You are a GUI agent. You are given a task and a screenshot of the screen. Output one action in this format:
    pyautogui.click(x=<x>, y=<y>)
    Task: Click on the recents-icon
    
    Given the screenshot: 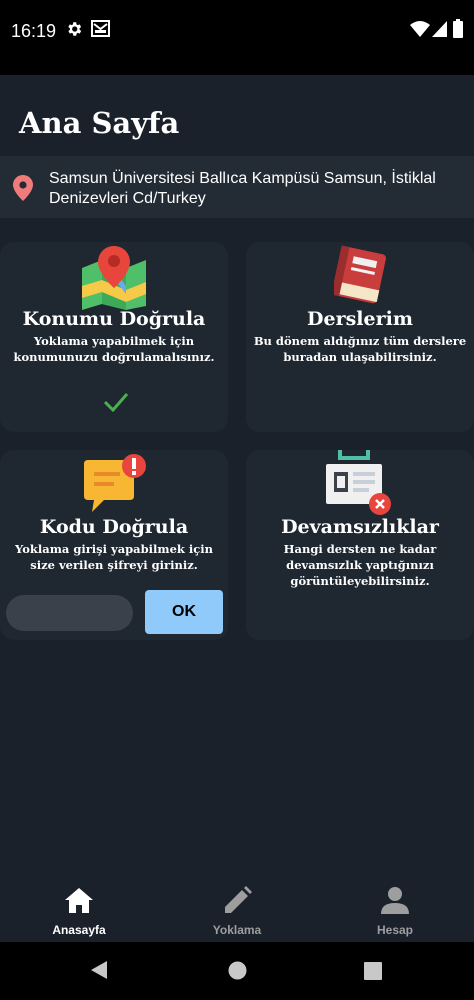 What is the action you would take?
    pyautogui.click(x=373, y=973)
    